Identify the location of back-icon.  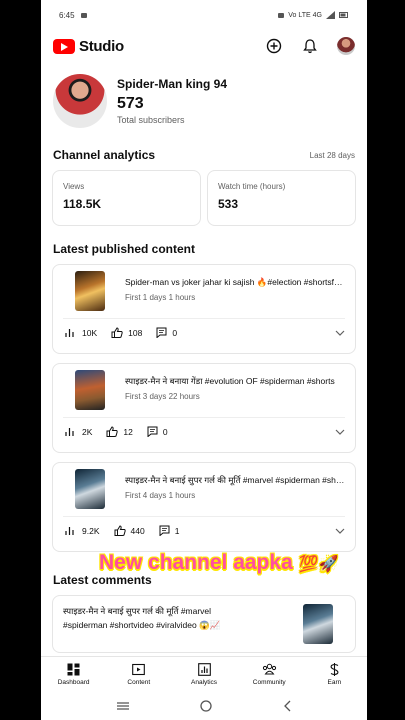
(287, 706).